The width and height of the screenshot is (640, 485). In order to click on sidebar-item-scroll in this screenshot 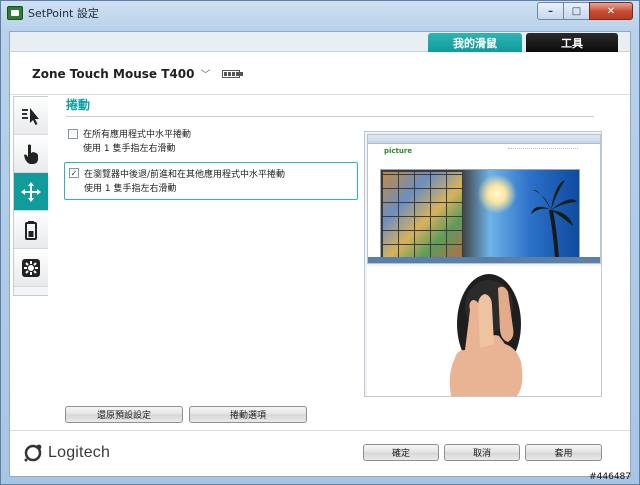, I will do `click(31, 192)`.